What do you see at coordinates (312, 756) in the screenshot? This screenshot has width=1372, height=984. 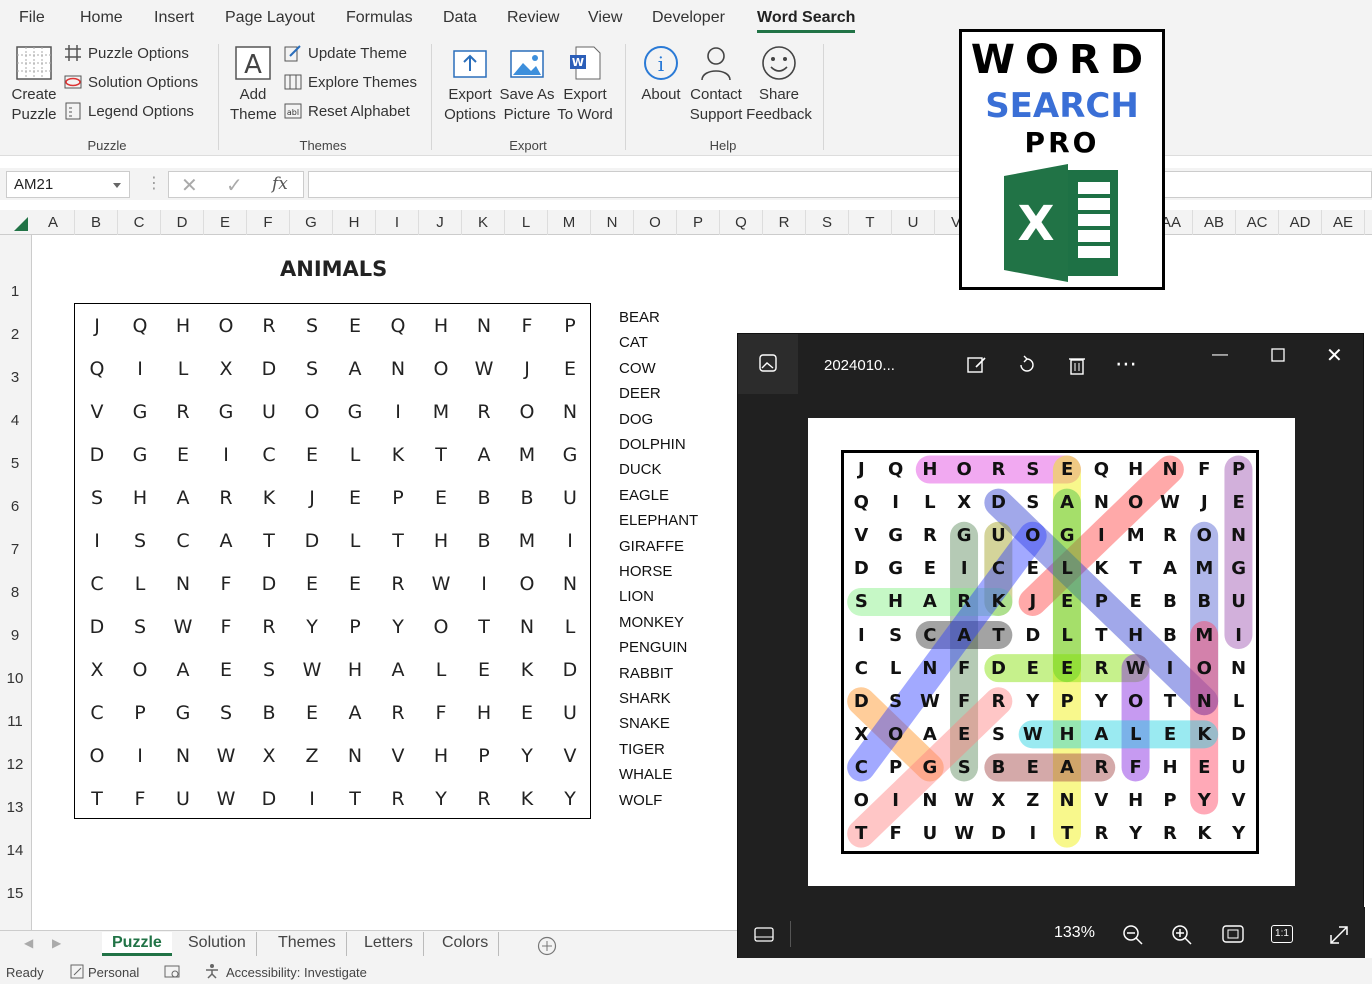 I see `grid-letter: Z` at bounding box center [312, 756].